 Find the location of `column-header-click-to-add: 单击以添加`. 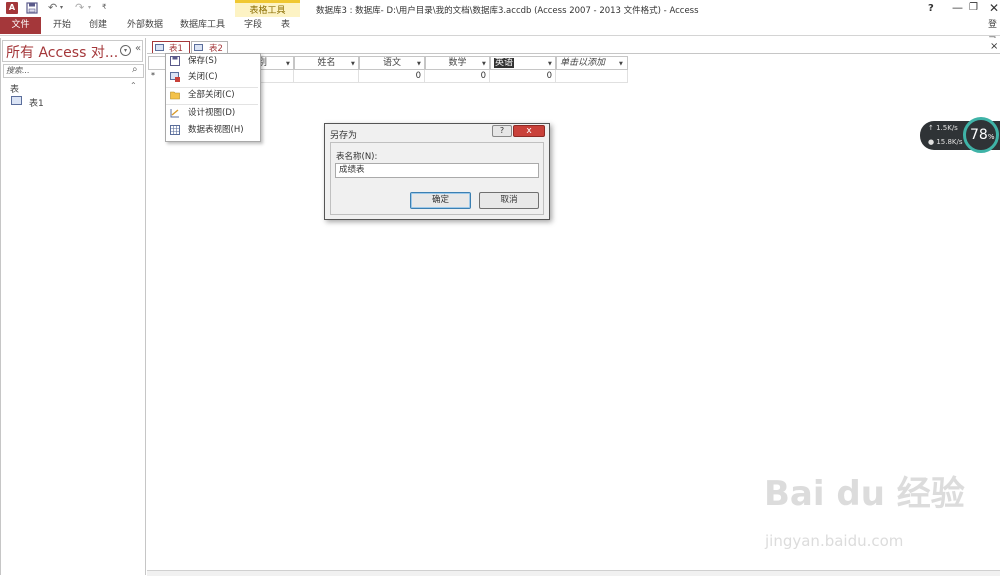

column-header-click-to-add: 单击以添加 is located at coordinates (592, 63).